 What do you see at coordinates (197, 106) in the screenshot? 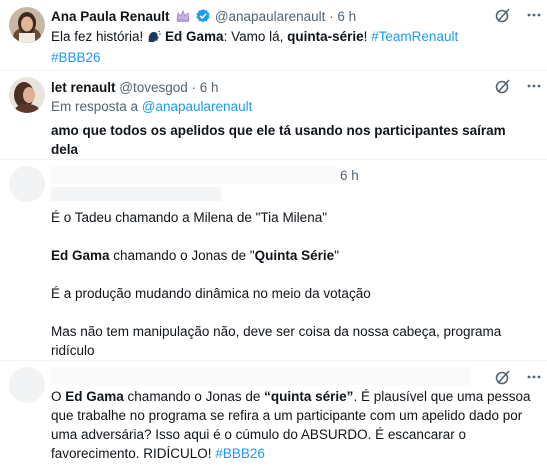
I see `reply-handle-link: @anapaularenault` at bounding box center [197, 106].